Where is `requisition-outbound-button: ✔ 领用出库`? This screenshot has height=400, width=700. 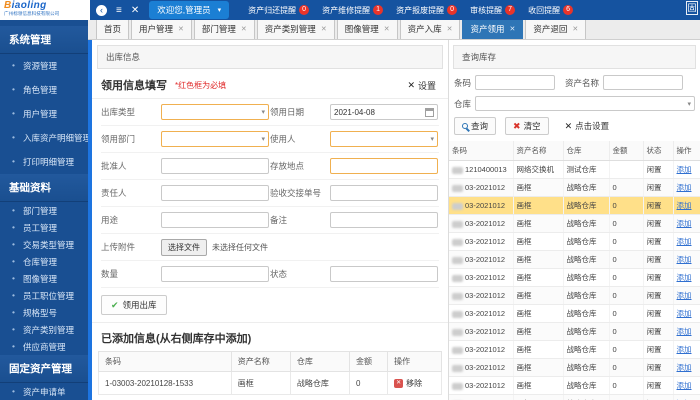 requisition-outbound-button: ✔ 领用出库 is located at coordinates (134, 305).